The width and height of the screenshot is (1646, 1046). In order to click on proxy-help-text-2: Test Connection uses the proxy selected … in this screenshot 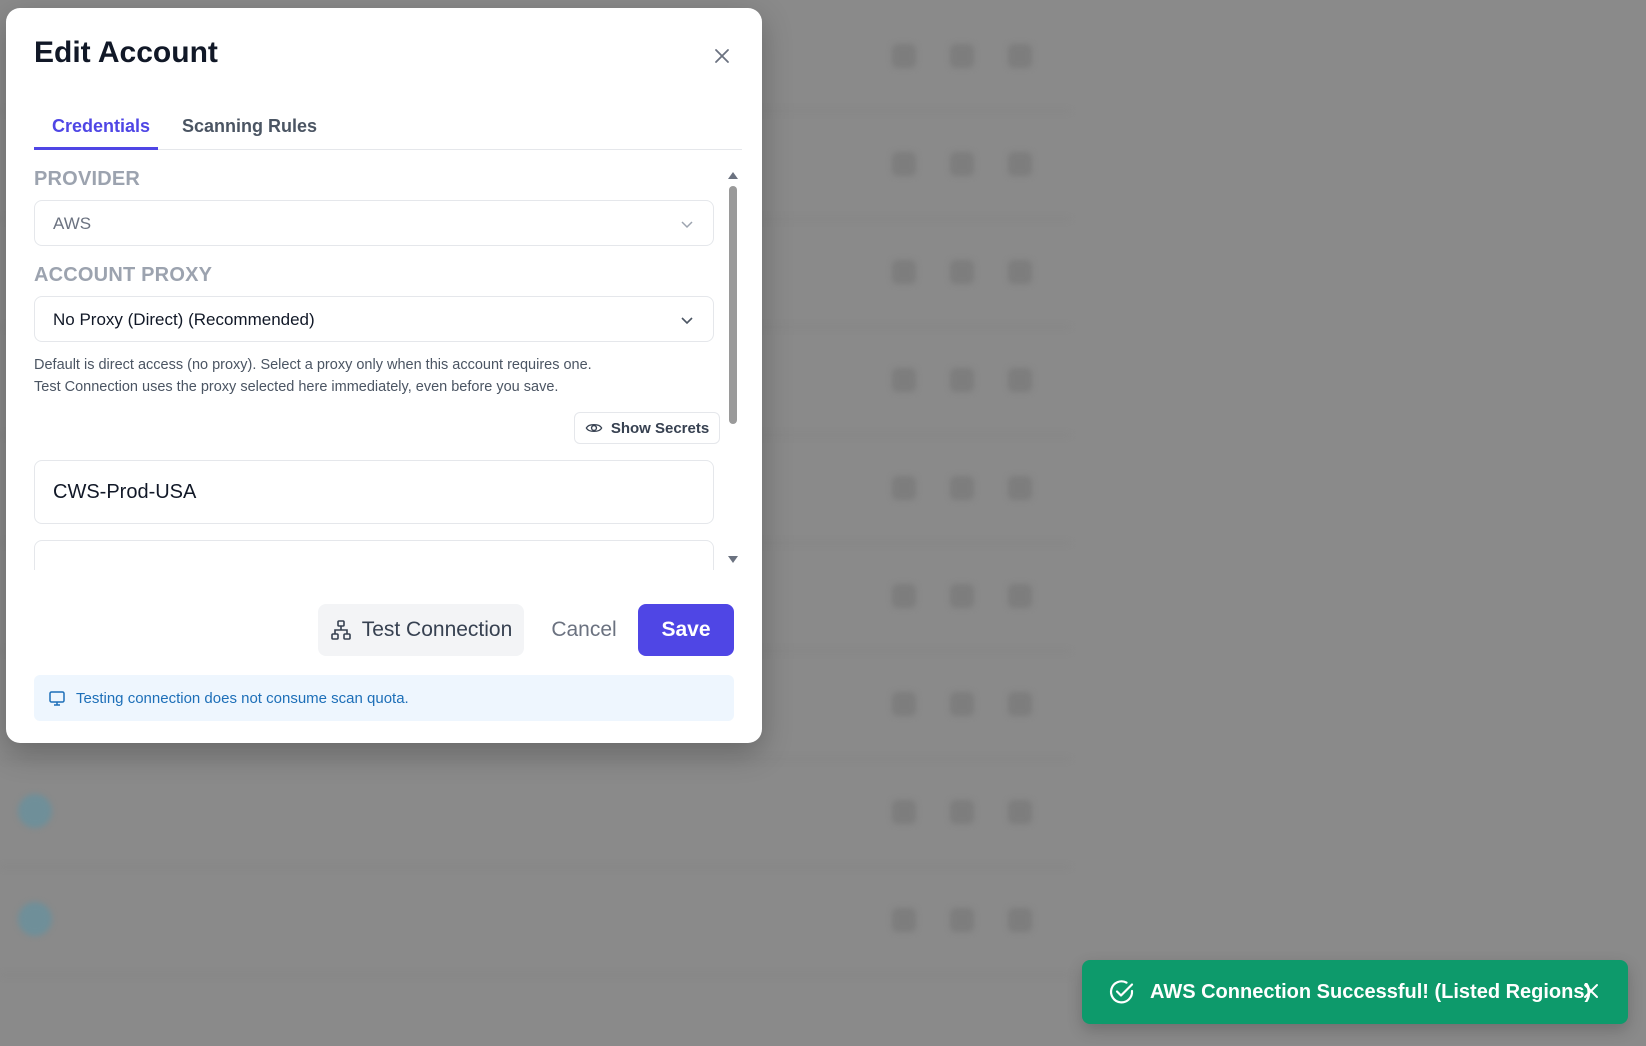, I will do `click(296, 387)`.